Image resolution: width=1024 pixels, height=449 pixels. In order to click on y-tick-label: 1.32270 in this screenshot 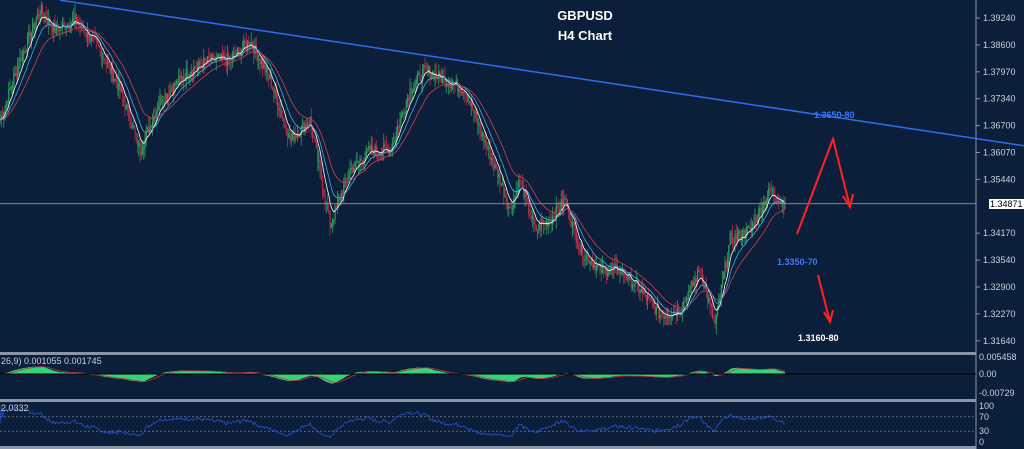, I will do `click(999, 314)`.